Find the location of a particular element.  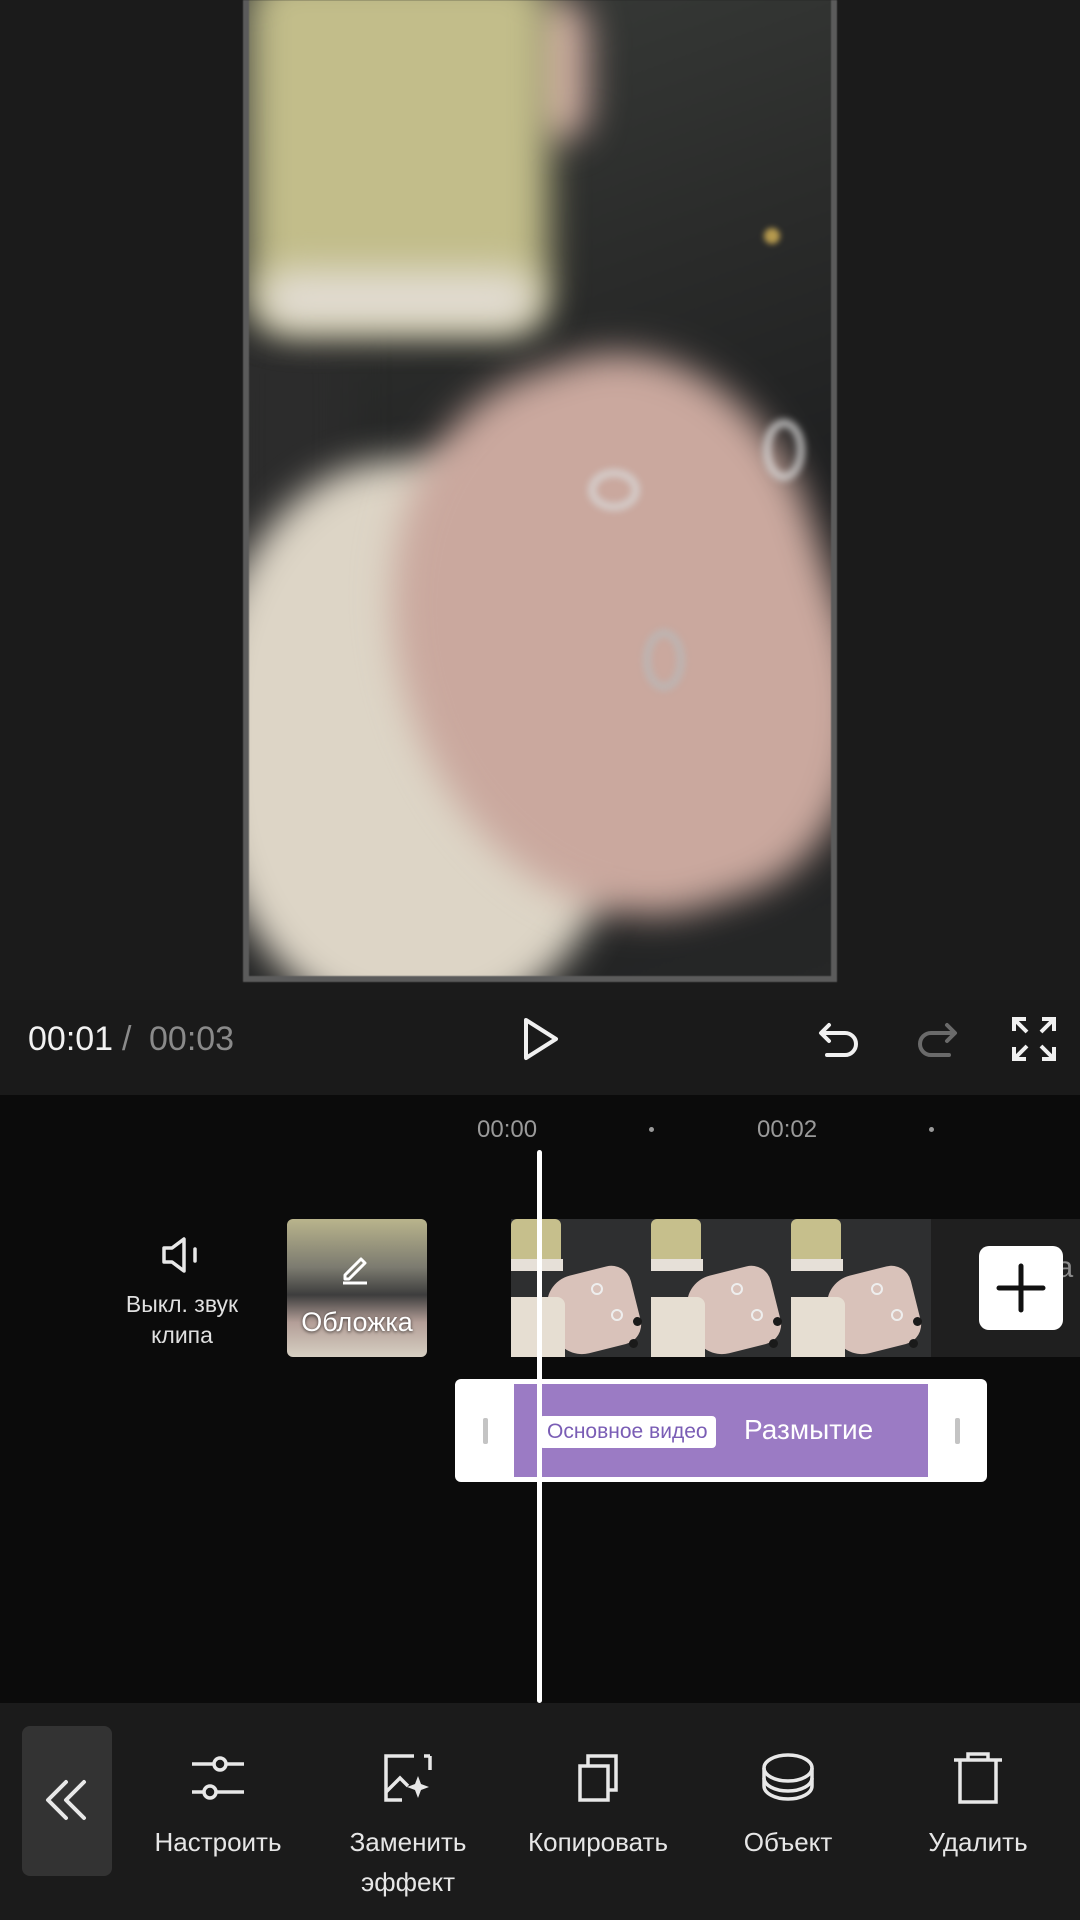

trim-handle-right is located at coordinates (957, 1431).